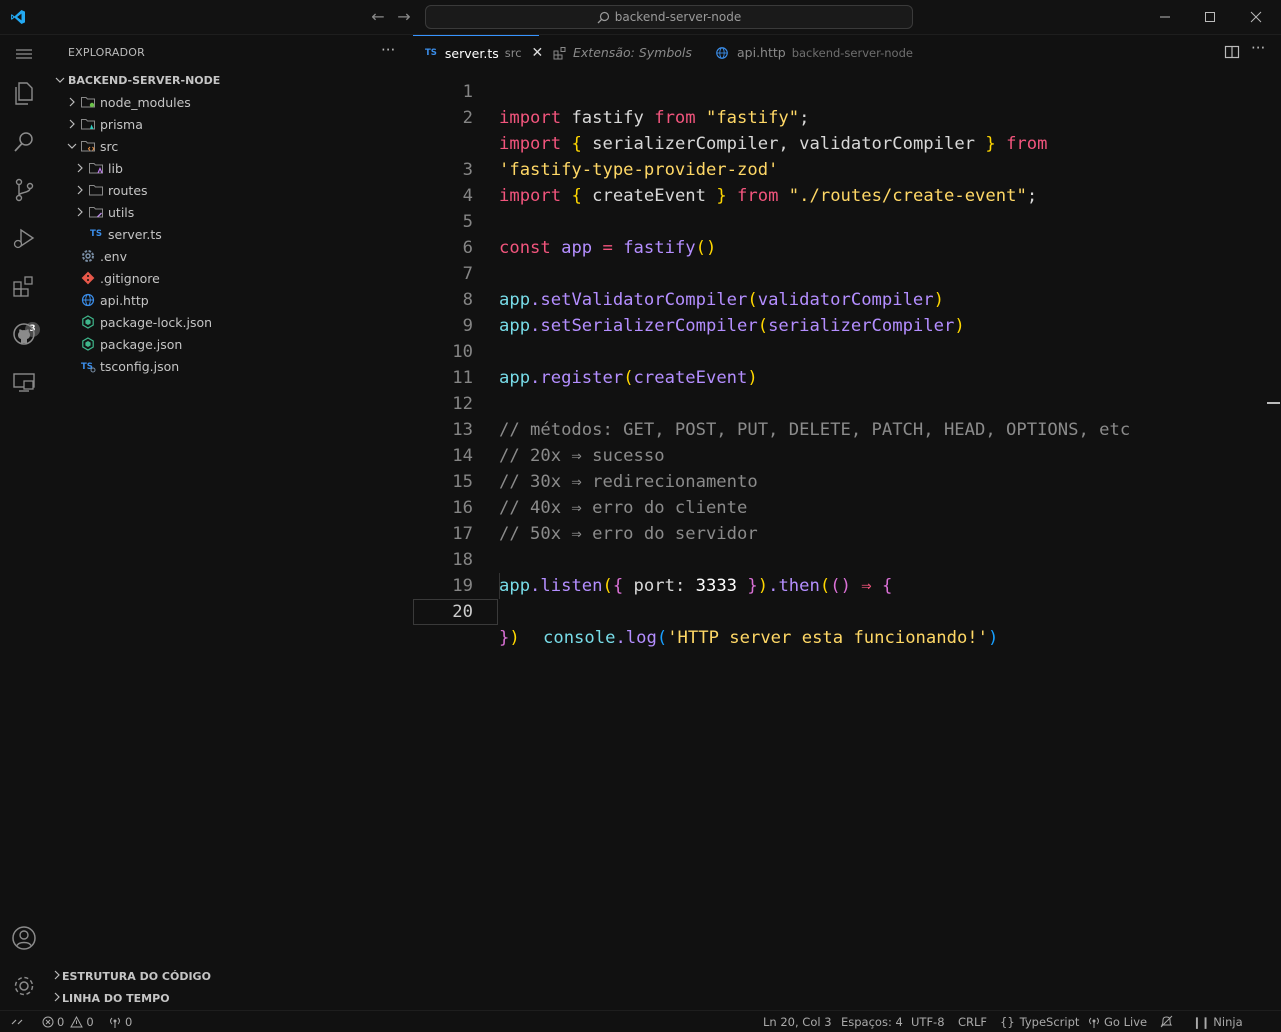 This screenshot has width=1281, height=1032. What do you see at coordinates (1210, 17) in the screenshot?
I see `maximize-button` at bounding box center [1210, 17].